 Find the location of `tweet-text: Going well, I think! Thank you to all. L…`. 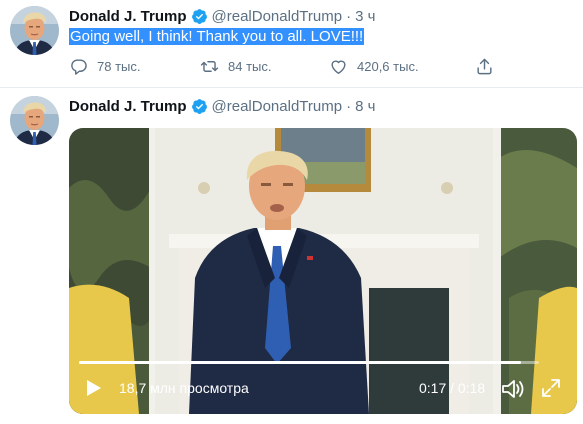

tweet-text: Going well, I think! Thank you to all. L… is located at coordinates (217, 36).